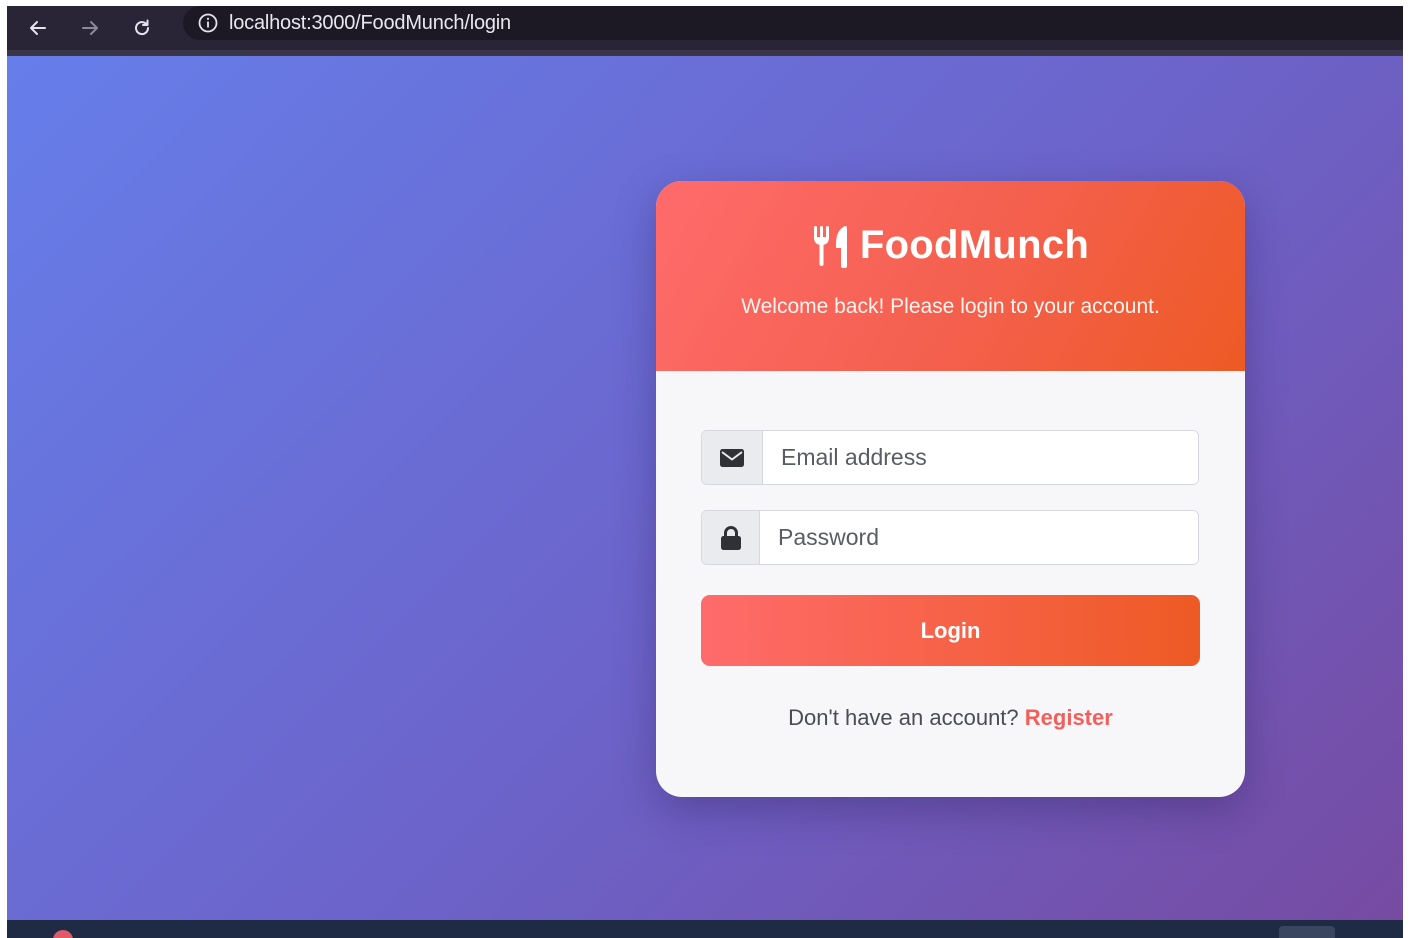  What do you see at coordinates (980, 457) in the screenshot?
I see `email-input` at bounding box center [980, 457].